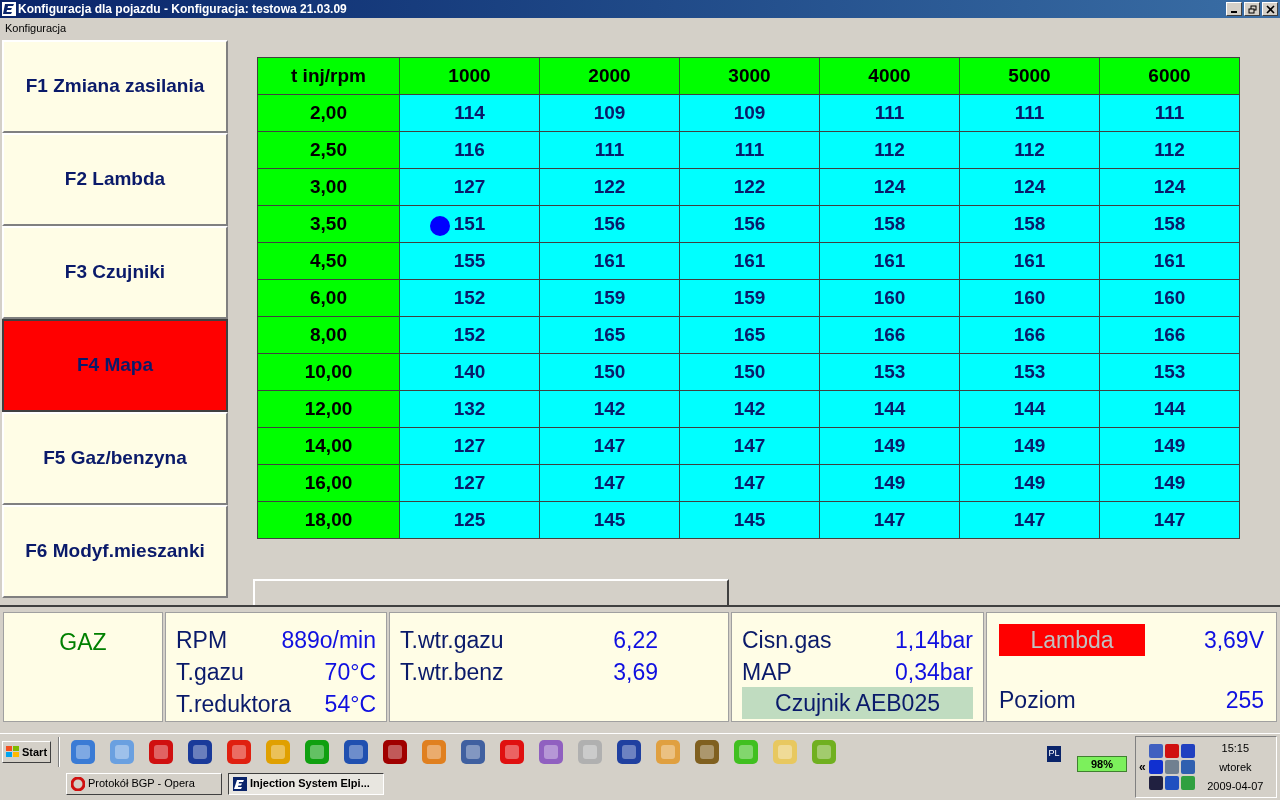  Describe the element at coordinates (1233, 640) in the screenshot. I see `reading-value: 3,69V` at that location.